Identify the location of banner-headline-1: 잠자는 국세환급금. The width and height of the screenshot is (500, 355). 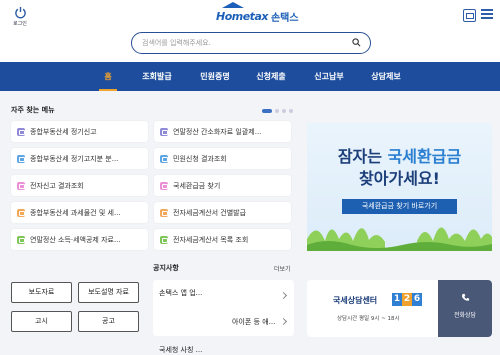
(399, 155).